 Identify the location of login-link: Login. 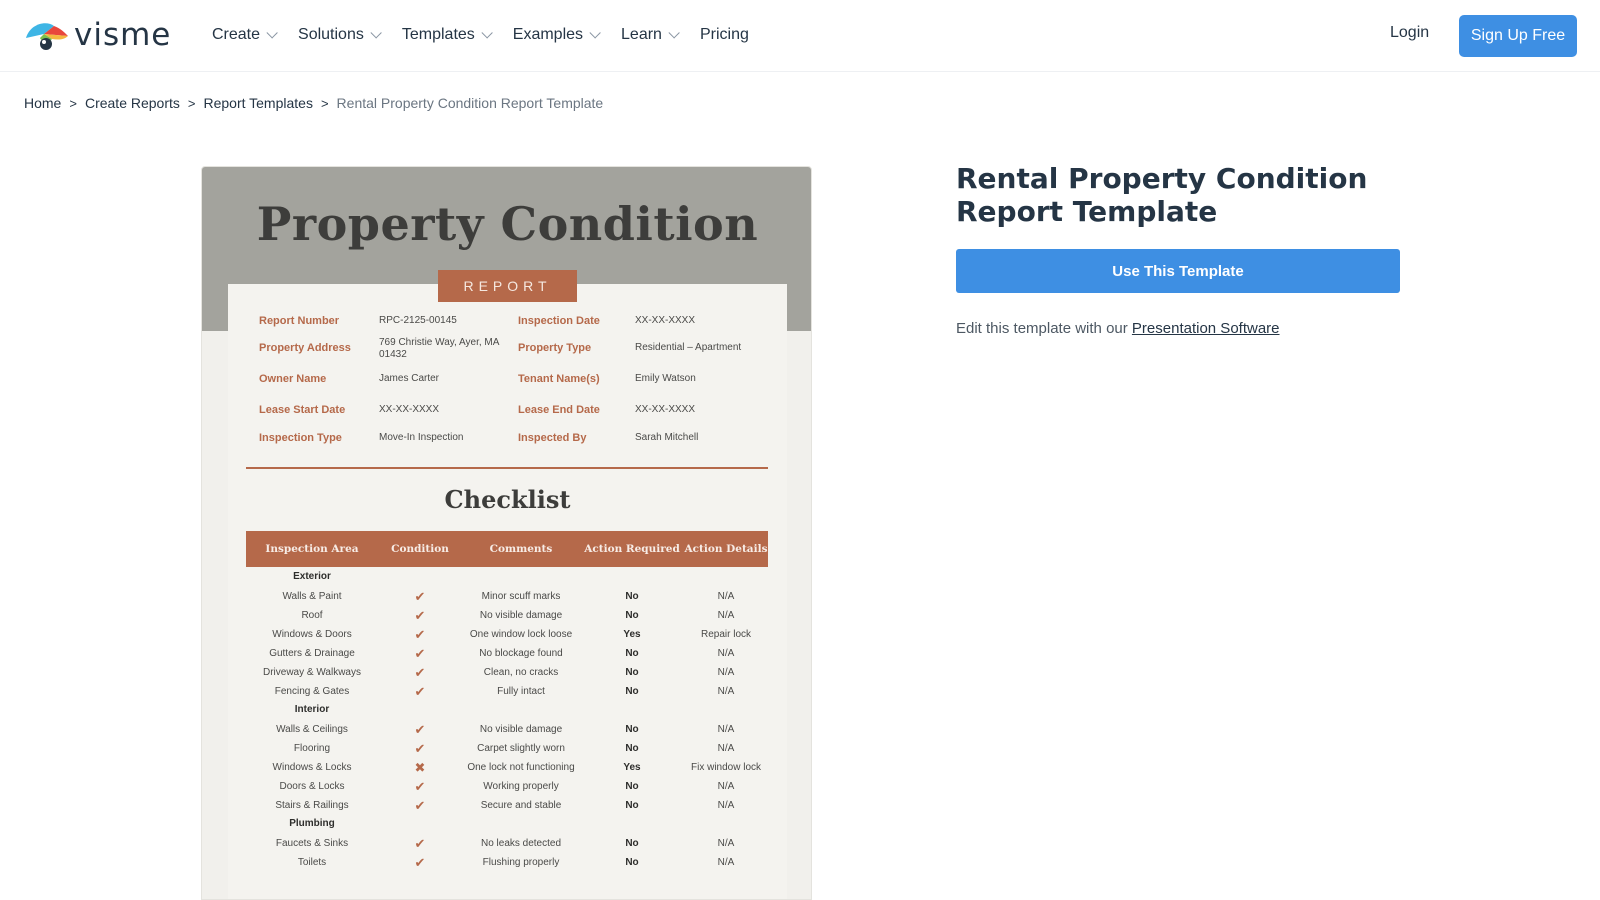
(1409, 33).